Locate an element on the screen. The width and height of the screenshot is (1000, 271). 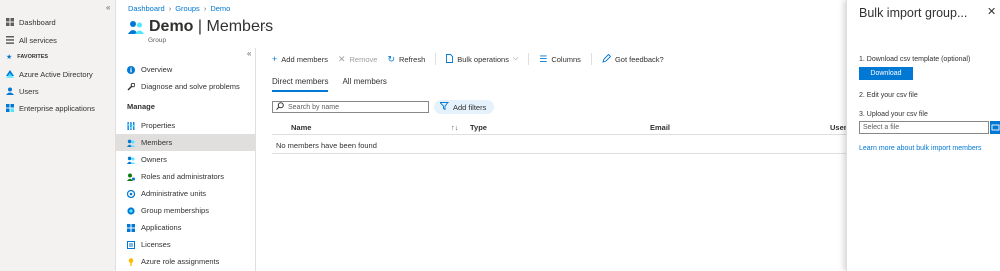
group-icon is located at coordinates (136, 27).